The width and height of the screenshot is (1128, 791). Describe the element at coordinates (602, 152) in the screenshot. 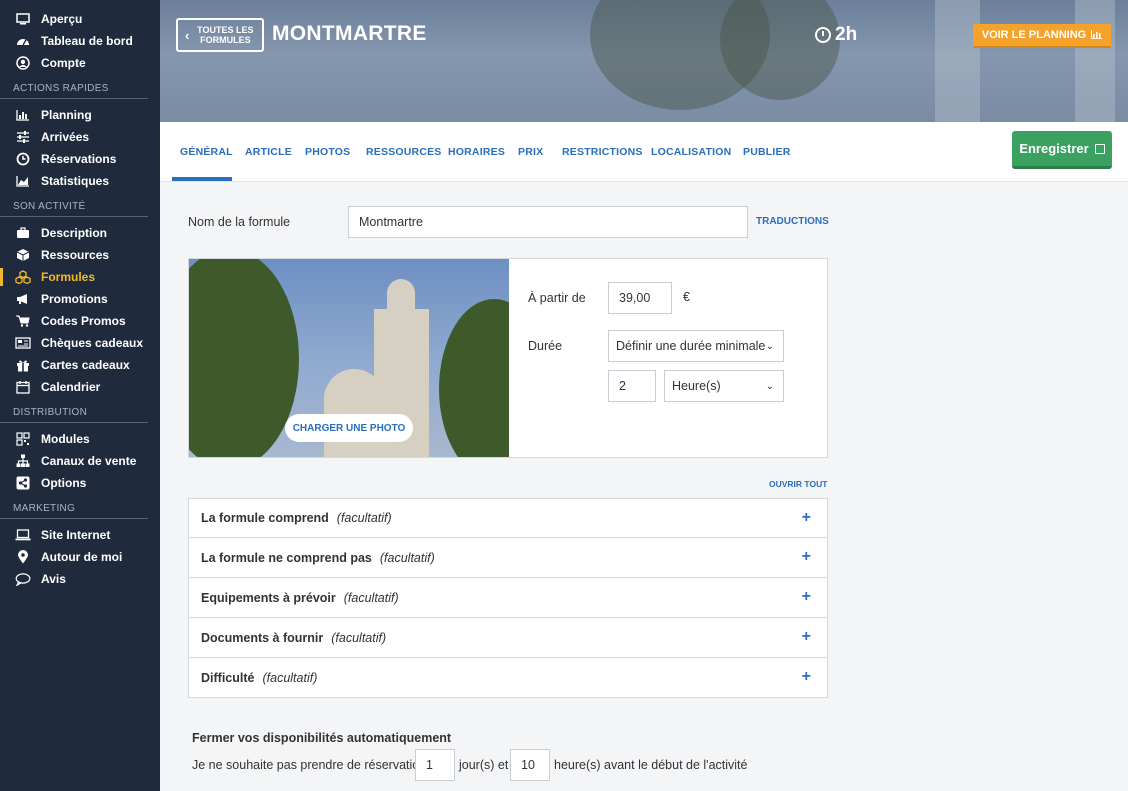

I see `tab-restrictions: RESTRICTIONS` at that location.